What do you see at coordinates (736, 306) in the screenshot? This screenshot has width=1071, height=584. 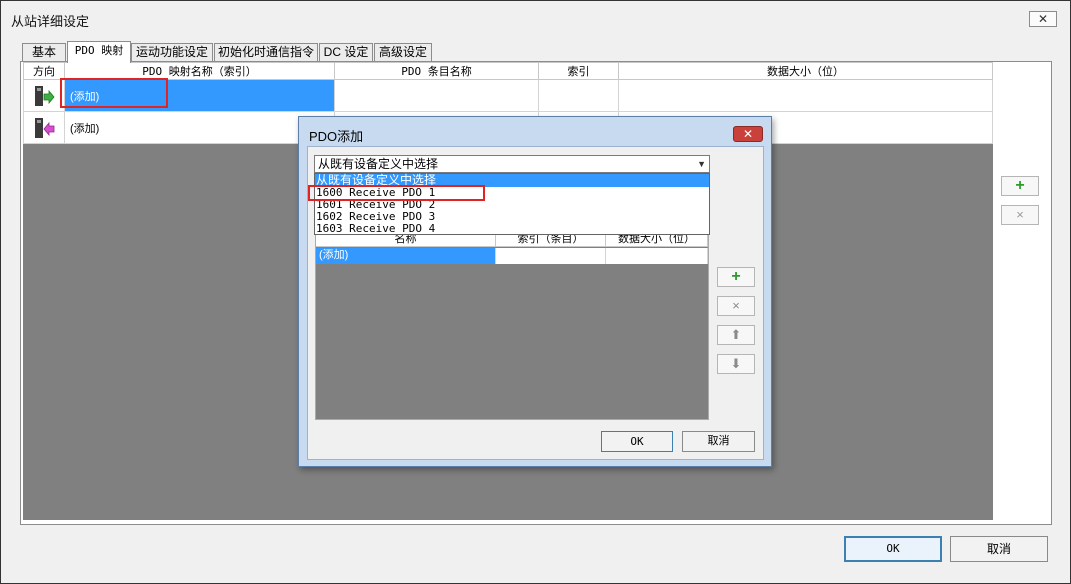 I see `dialog-delete-button: ×` at bounding box center [736, 306].